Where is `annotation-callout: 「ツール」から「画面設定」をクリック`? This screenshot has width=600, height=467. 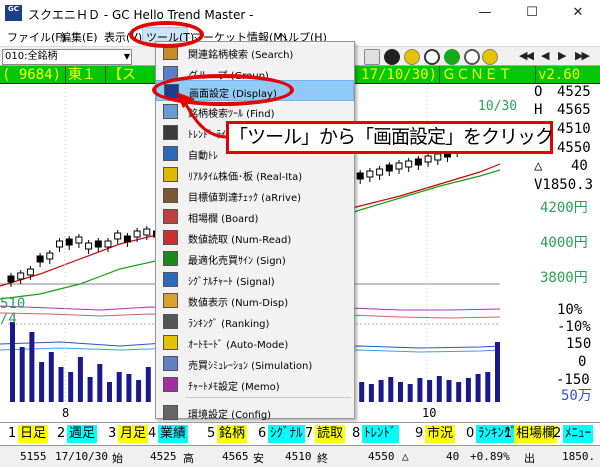 annotation-callout: 「ツール」から「画面設定」をクリック is located at coordinates (390, 137).